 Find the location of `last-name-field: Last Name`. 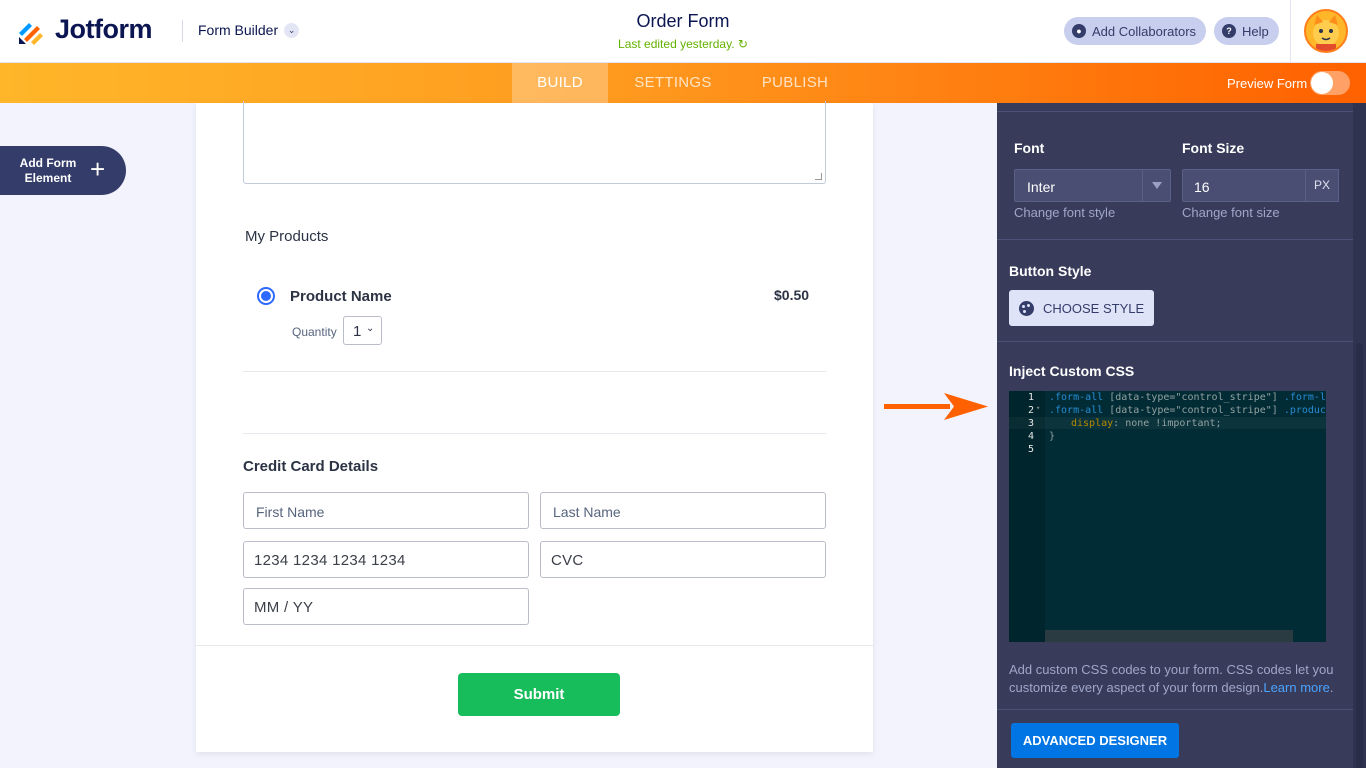

last-name-field: Last Name is located at coordinates (683, 510).